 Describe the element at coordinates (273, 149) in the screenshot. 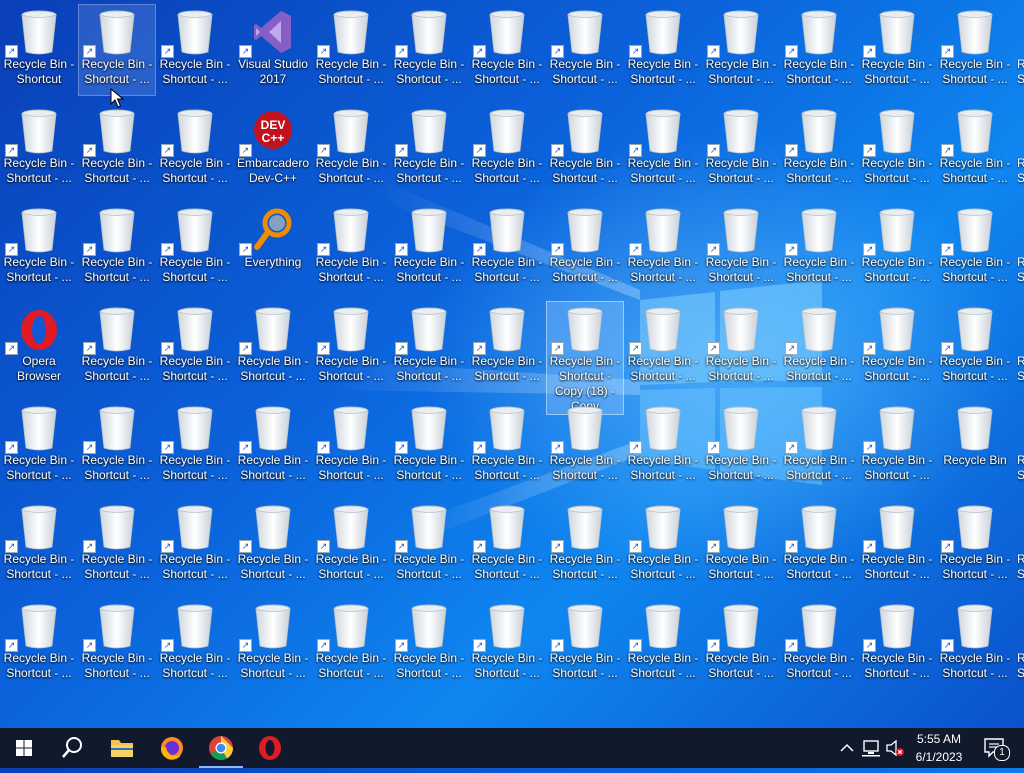

I see `desktop-icon: DEV C++ ↗ Embarcadero Dev-C++` at that location.